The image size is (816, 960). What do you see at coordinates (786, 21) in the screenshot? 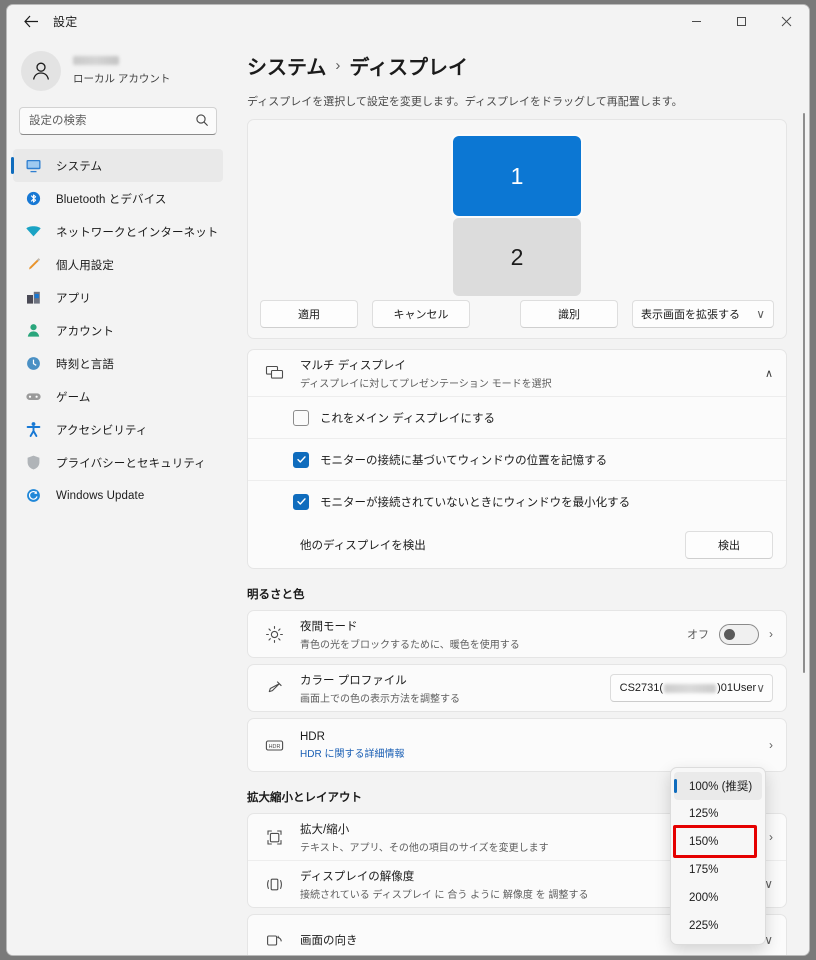
I see `close-button` at bounding box center [786, 21].